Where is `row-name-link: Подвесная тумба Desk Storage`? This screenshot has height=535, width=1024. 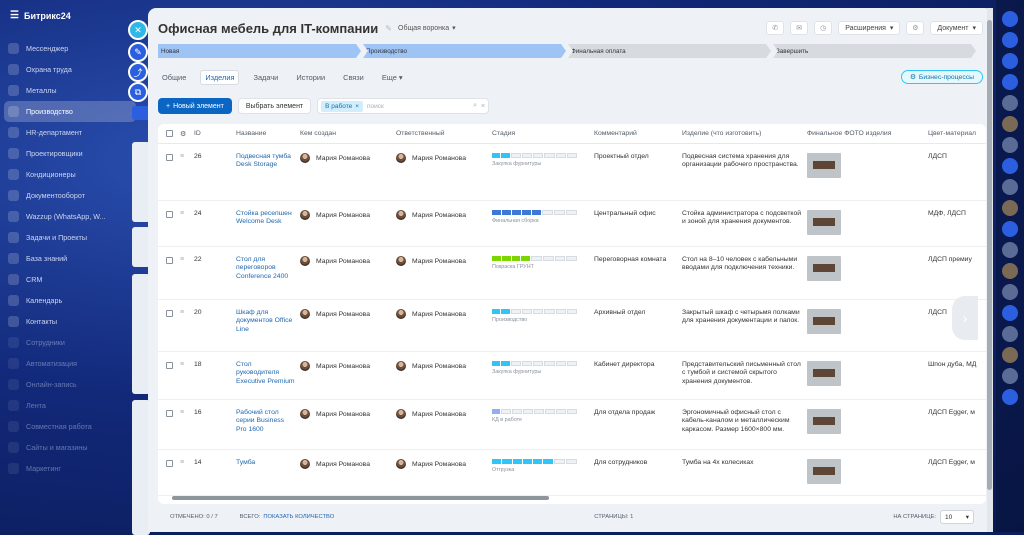
row-name-link: Подвесная тумба Desk Storage is located at coordinates (266, 161).